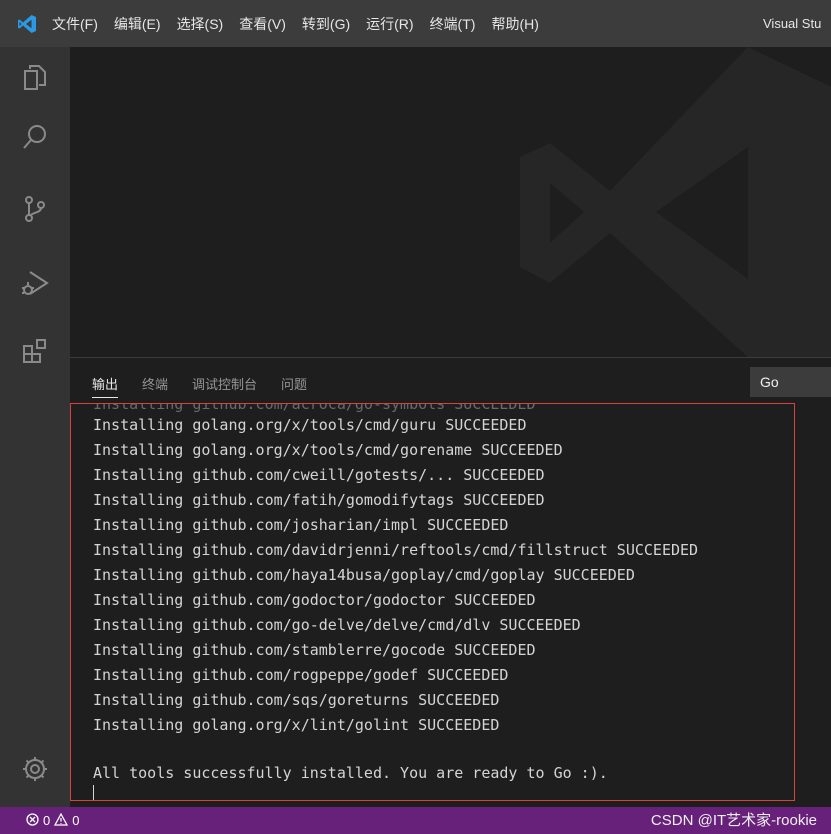 The height and width of the screenshot is (834, 831). I want to click on menu-file: 文件(F), so click(75, 24).